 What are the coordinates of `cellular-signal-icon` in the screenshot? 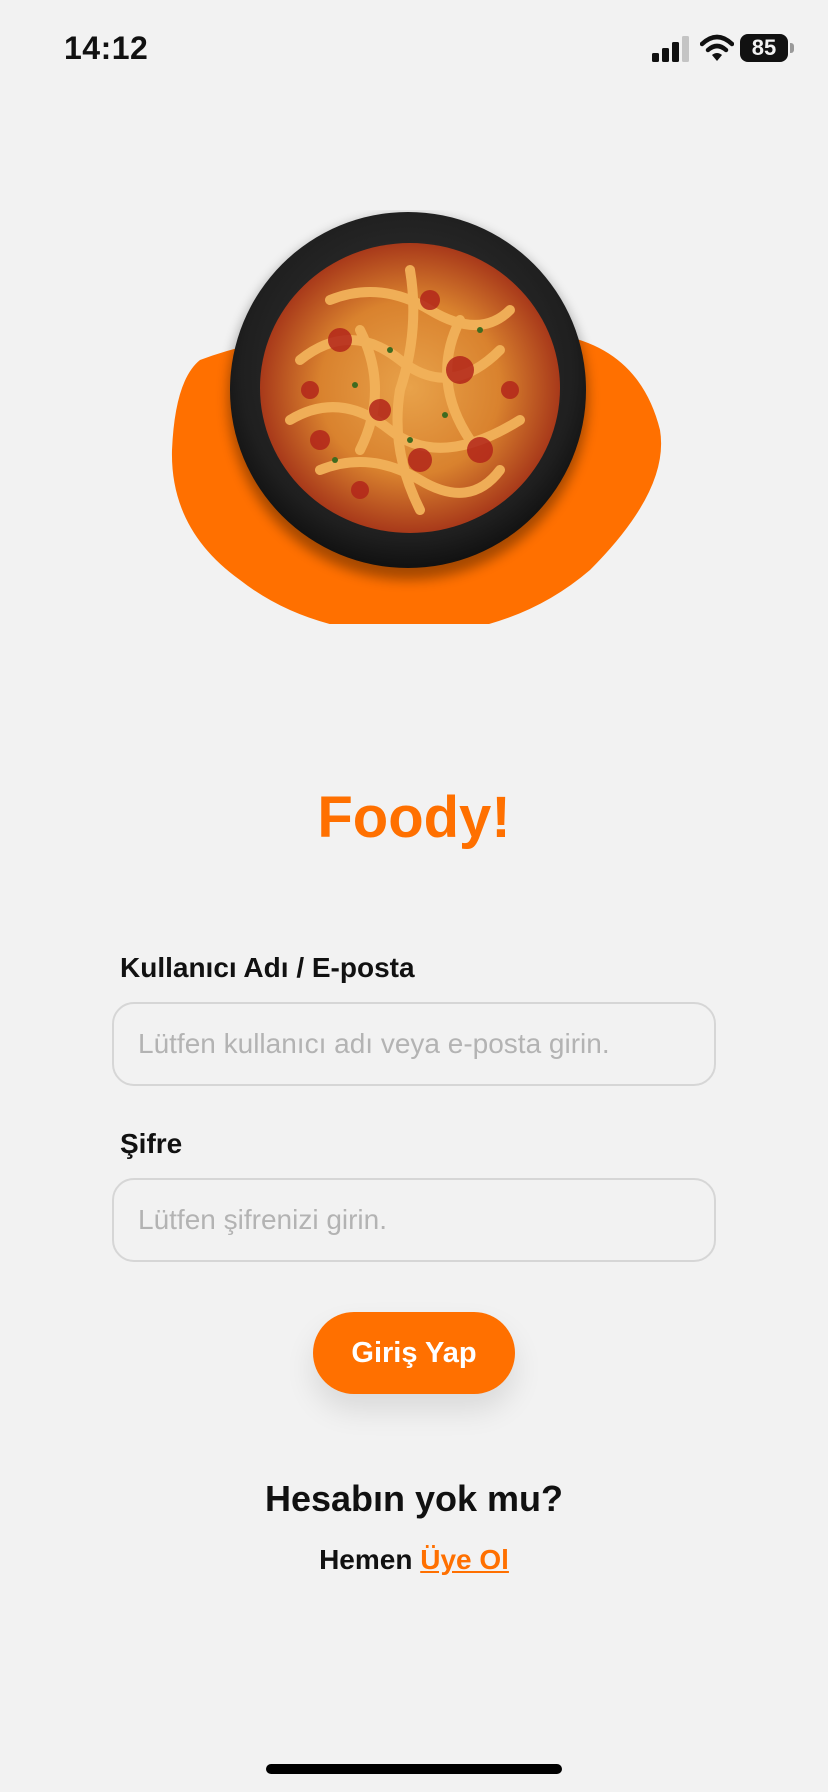 It's located at (670, 49).